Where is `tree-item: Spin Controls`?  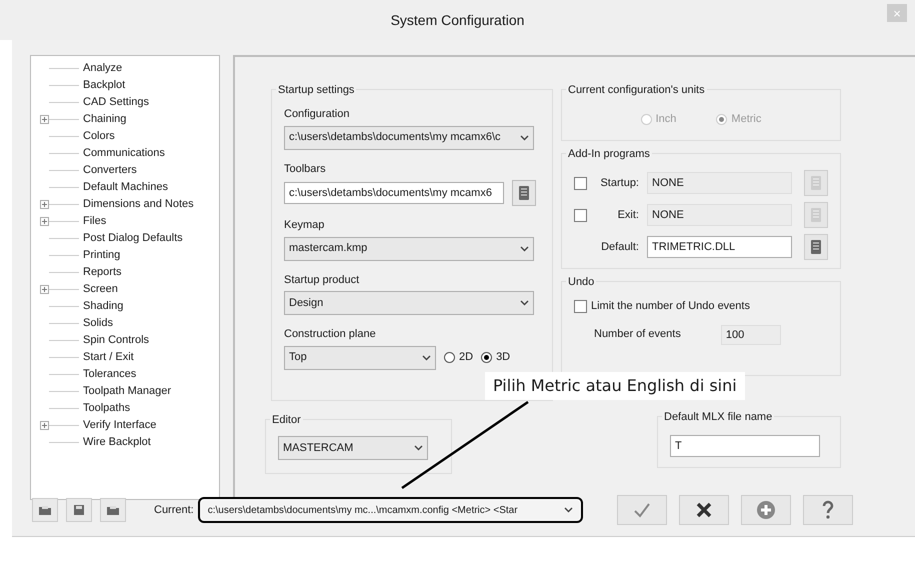
tree-item: Spin Controls is located at coordinates (114, 340).